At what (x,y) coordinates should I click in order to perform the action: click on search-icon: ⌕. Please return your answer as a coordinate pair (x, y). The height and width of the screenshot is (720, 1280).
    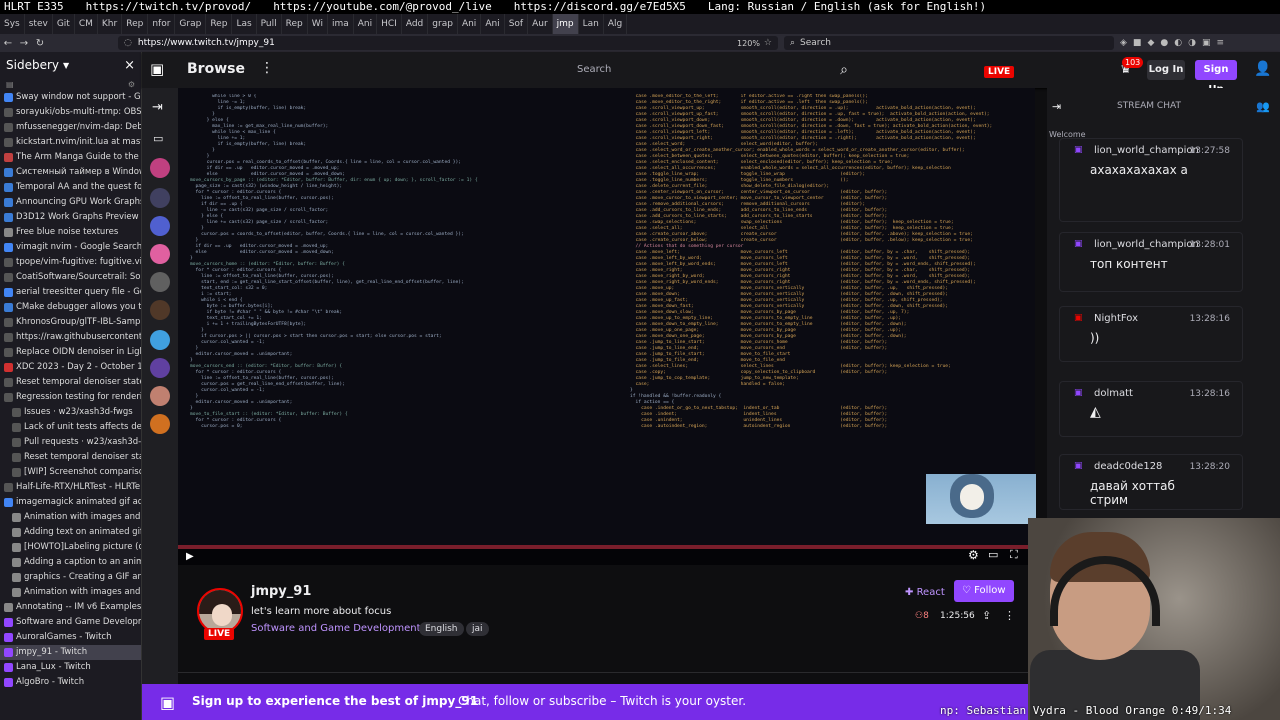
    Looking at the image, I should click on (844, 70).